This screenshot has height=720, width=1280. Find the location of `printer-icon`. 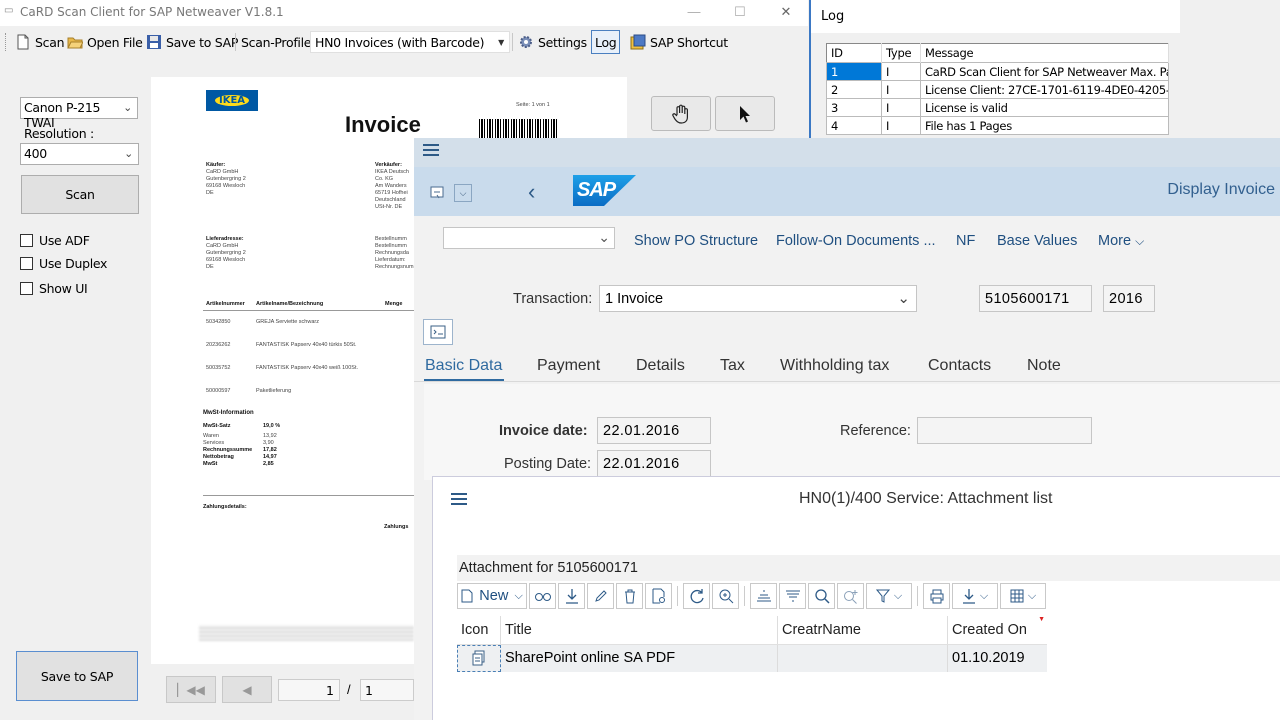

printer-icon is located at coordinates (937, 596).